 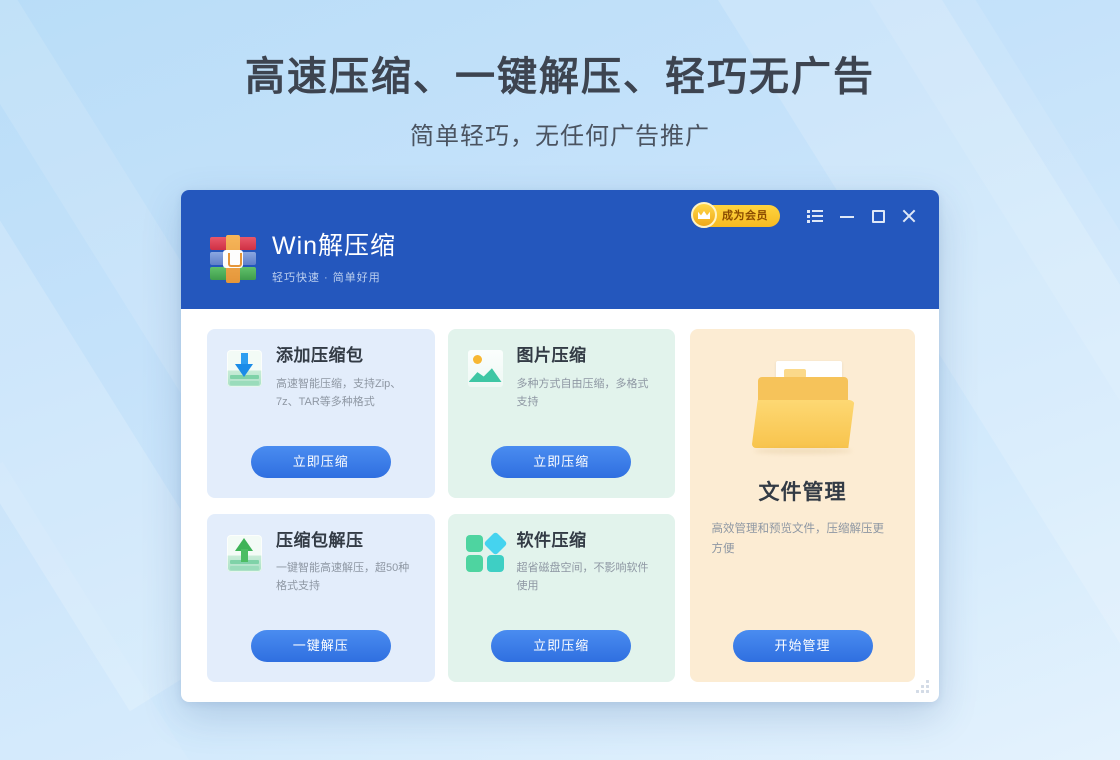 What do you see at coordinates (803, 406) in the screenshot?
I see `folder-document-icon` at bounding box center [803, 406].